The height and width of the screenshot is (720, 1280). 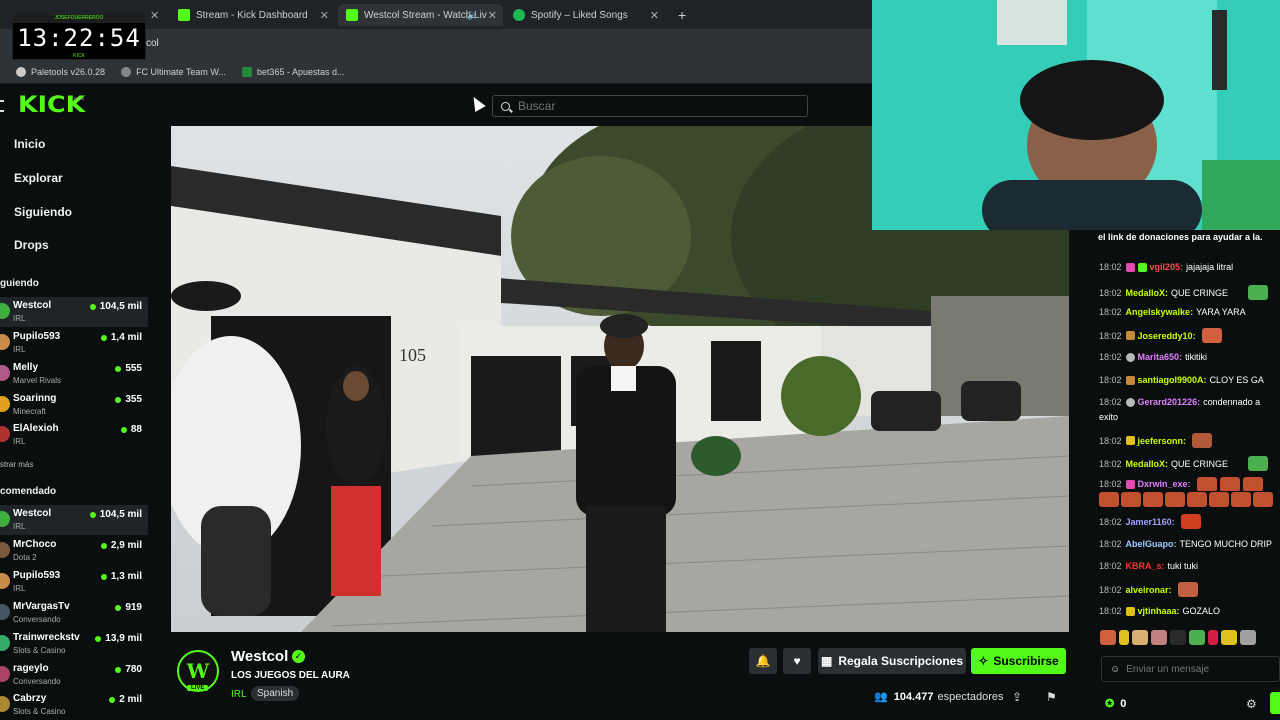 What do you see at coordinates (5, 178) in the screenshot?
I see `compass-icon` at bounding box center [5, 178].